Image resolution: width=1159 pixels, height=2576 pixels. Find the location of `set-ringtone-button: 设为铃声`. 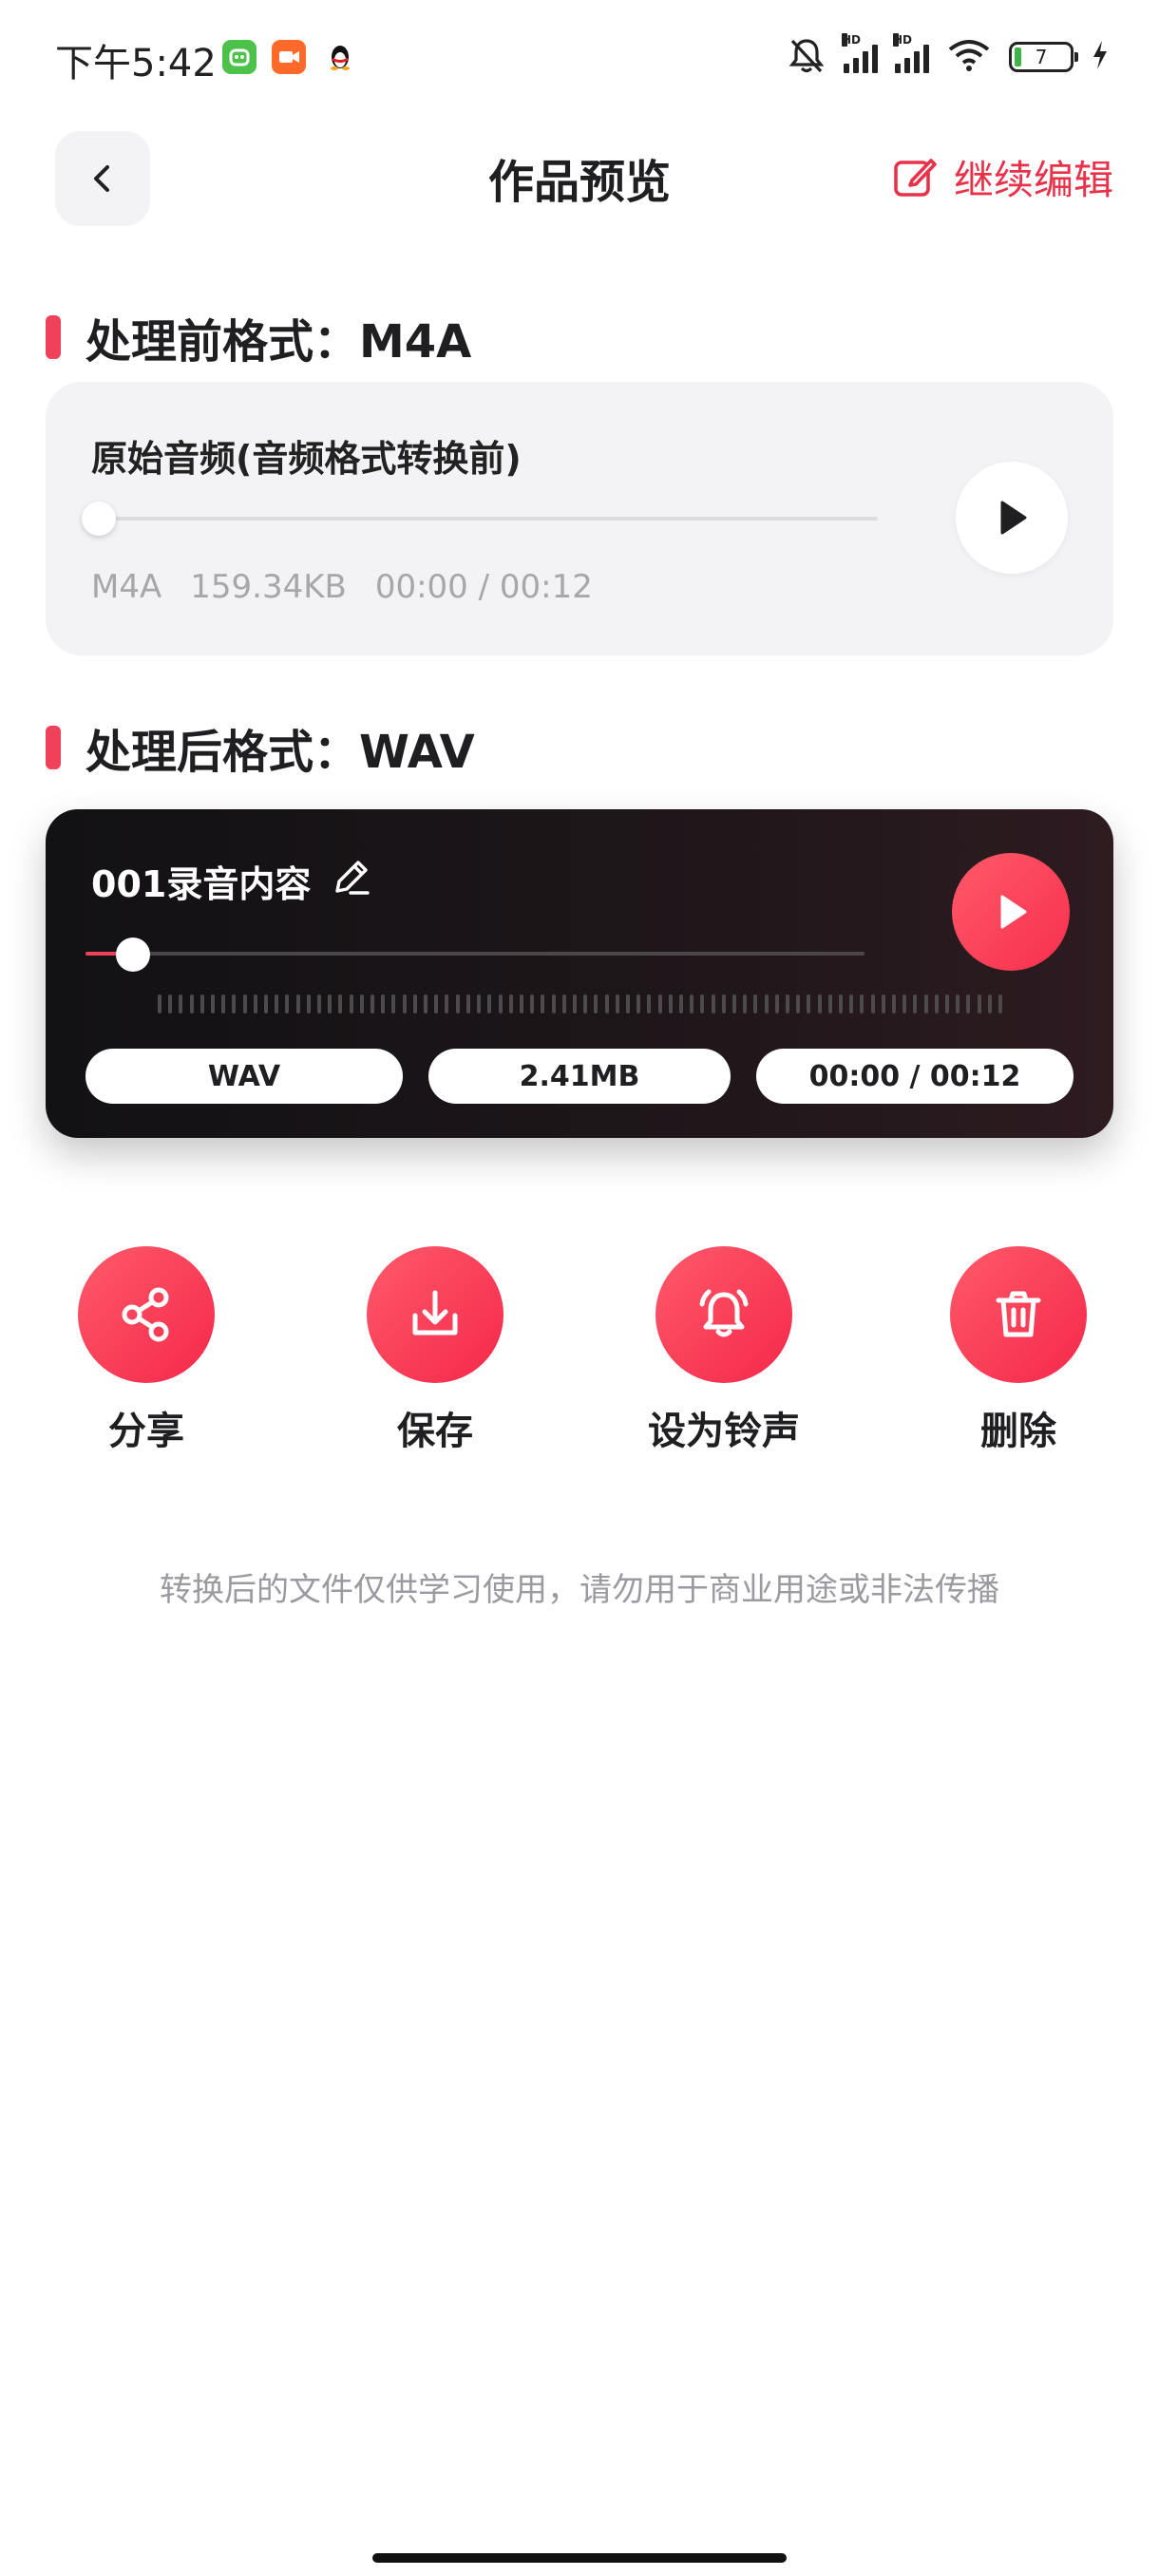

set-ringtone-button: 设为铃声 is located at coordinates (723, 1350).